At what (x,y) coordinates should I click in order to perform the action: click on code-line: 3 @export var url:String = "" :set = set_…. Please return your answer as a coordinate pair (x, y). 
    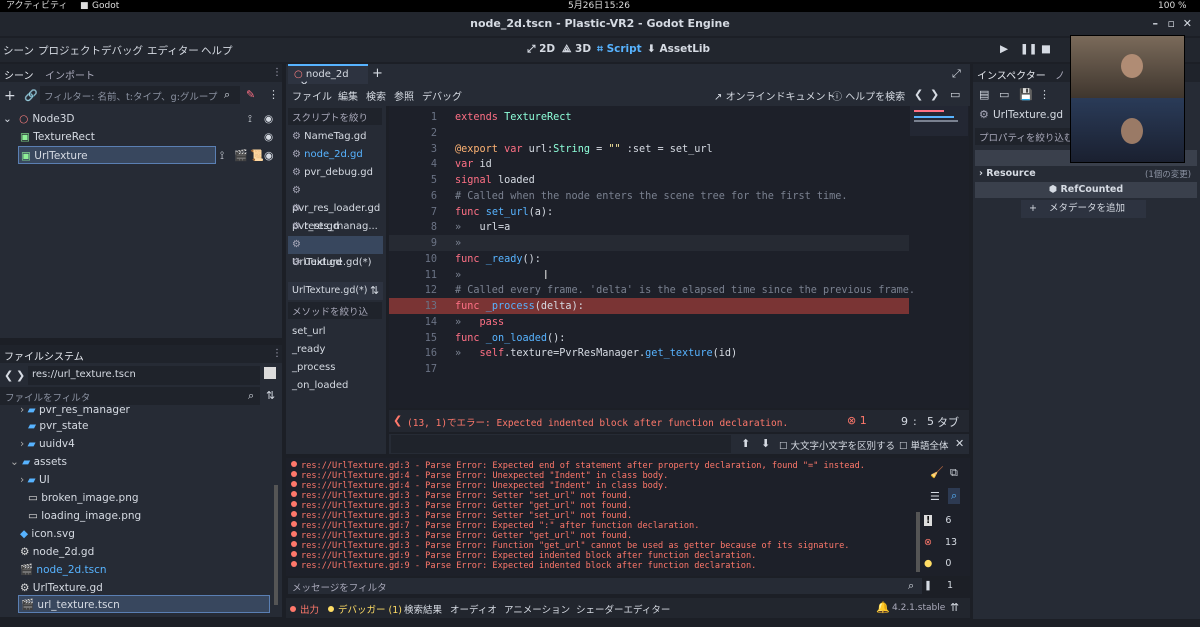
    Looking at the image, I should click on (649, 150).